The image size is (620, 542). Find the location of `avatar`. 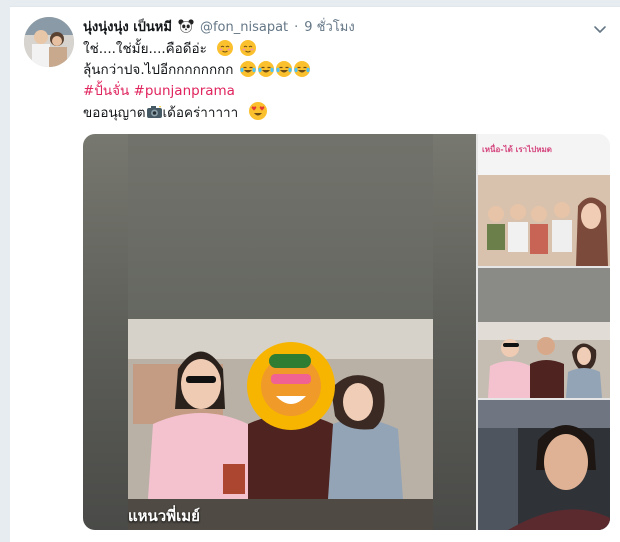

avatar is located at coordinates (49, 42).